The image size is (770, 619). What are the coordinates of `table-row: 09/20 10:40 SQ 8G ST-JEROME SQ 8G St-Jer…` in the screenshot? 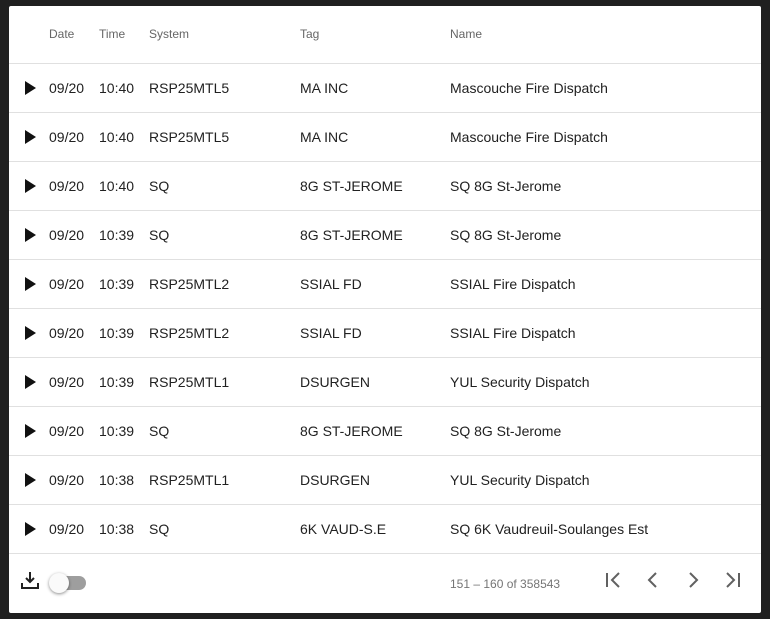 It's located at (385, 186).